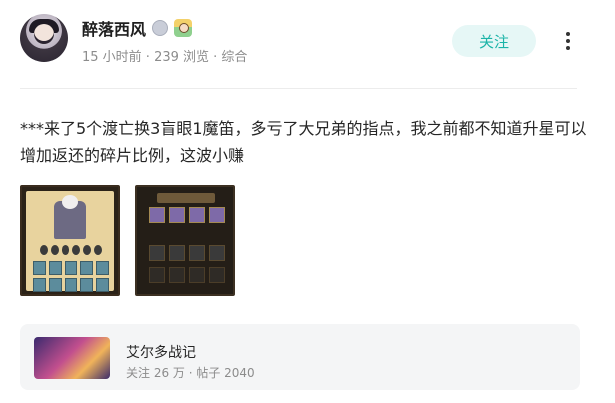  I want to click on divider, so click(298, 88).